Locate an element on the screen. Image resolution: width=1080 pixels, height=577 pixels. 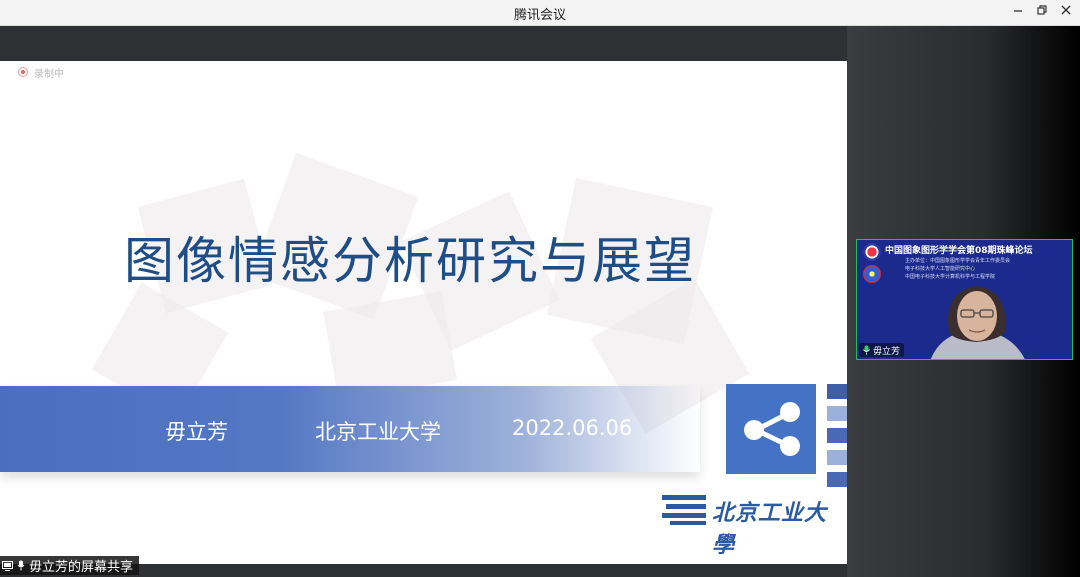
share-icon is located at coordinates (772, 429).